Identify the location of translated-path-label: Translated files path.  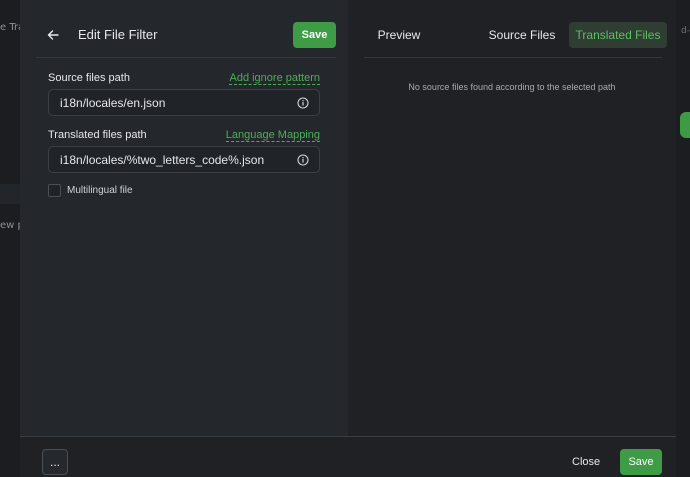
(97, 135).